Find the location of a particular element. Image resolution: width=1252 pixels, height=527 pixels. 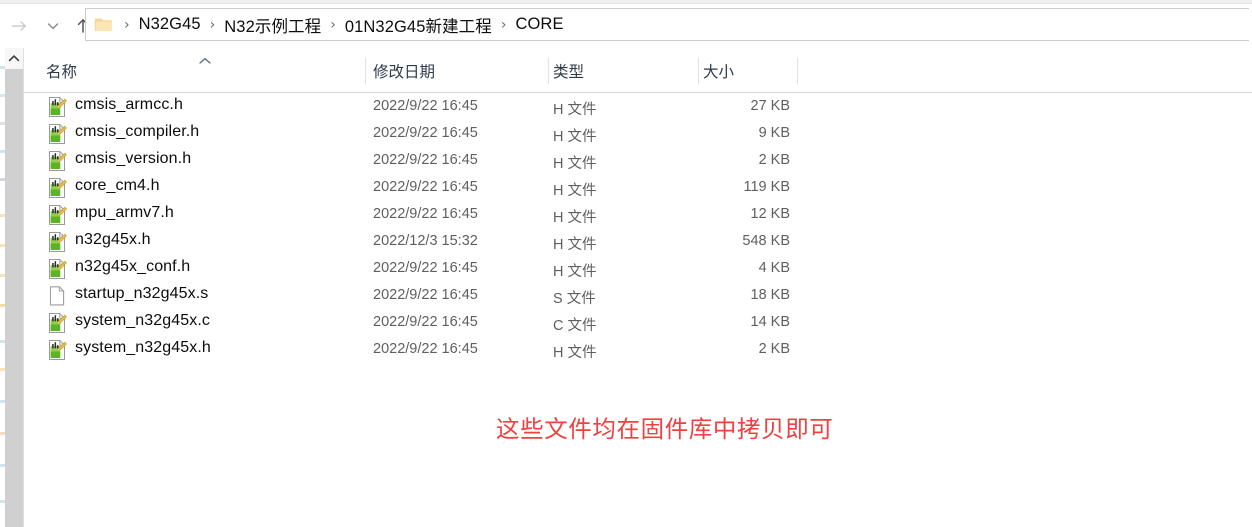

file-name: n32g45x.h is located at coordinates (113, 240).